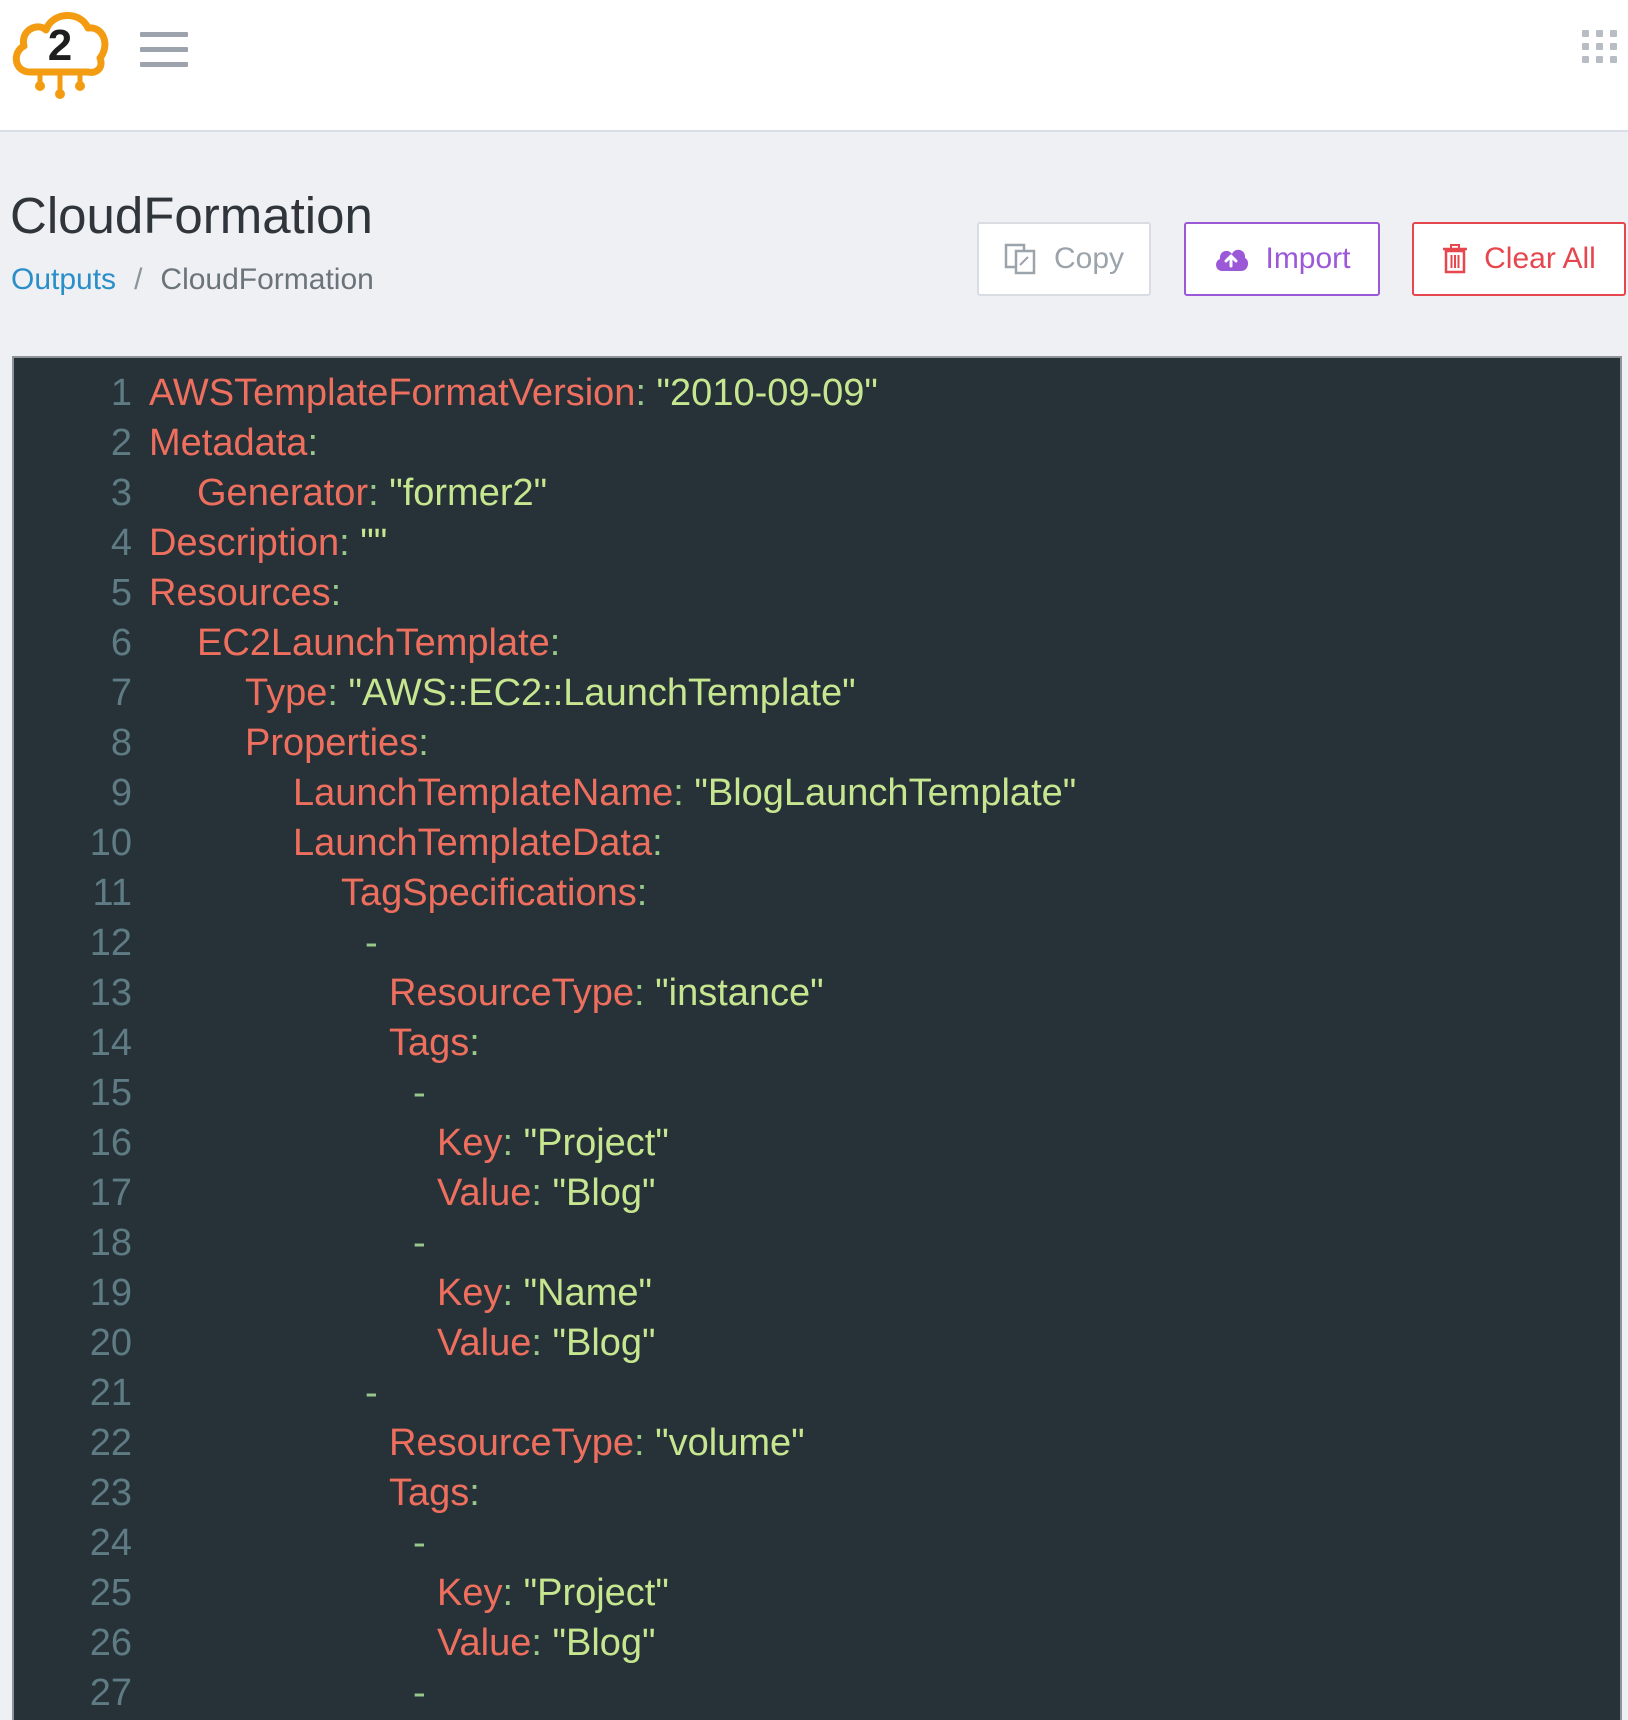  What do you see at coordinates (478, 843) in the screenshot?
I see `code-text: LaunchTemplateData:` at bounding box center [478, 843].